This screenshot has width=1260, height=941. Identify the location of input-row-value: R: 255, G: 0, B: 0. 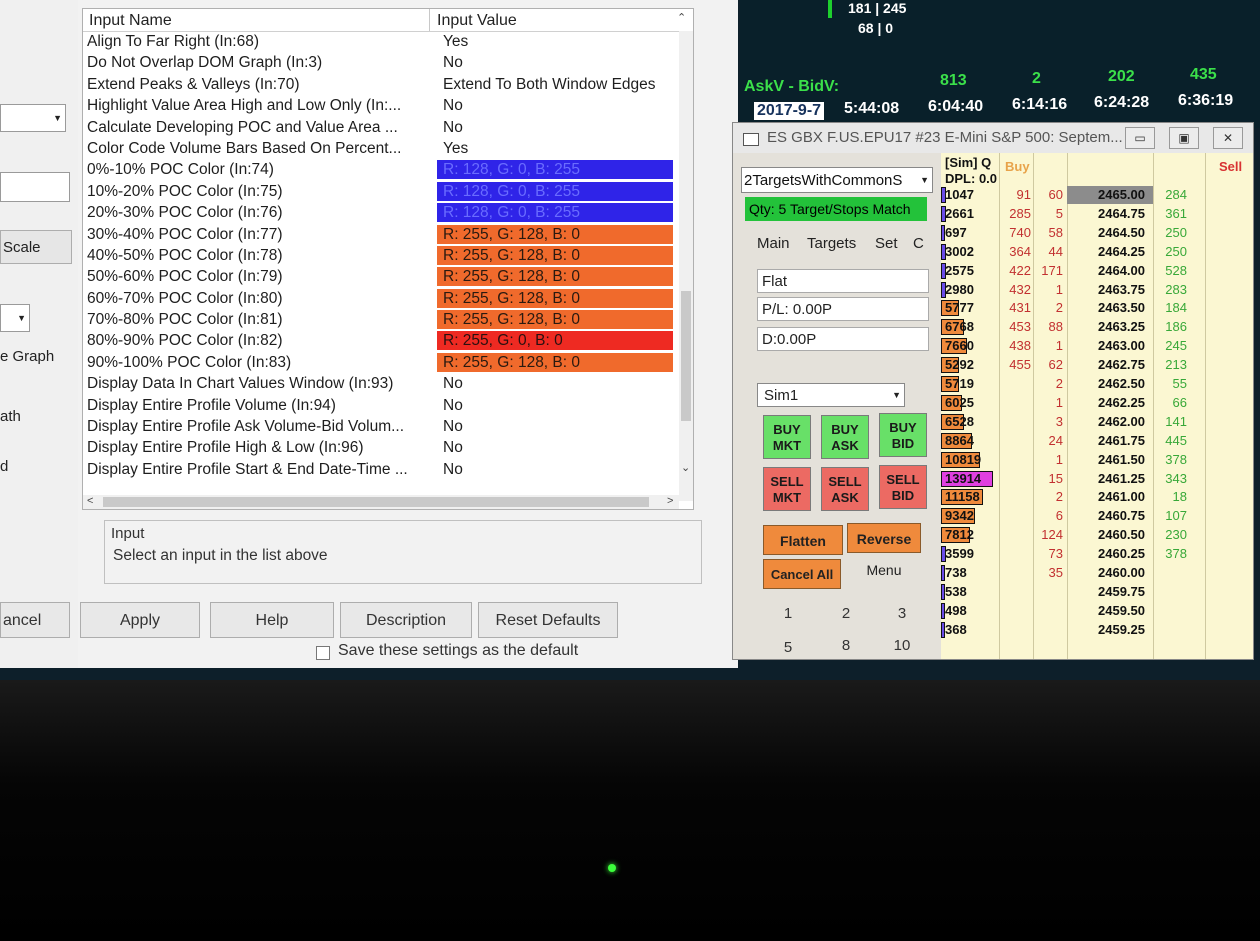
(555, 341).